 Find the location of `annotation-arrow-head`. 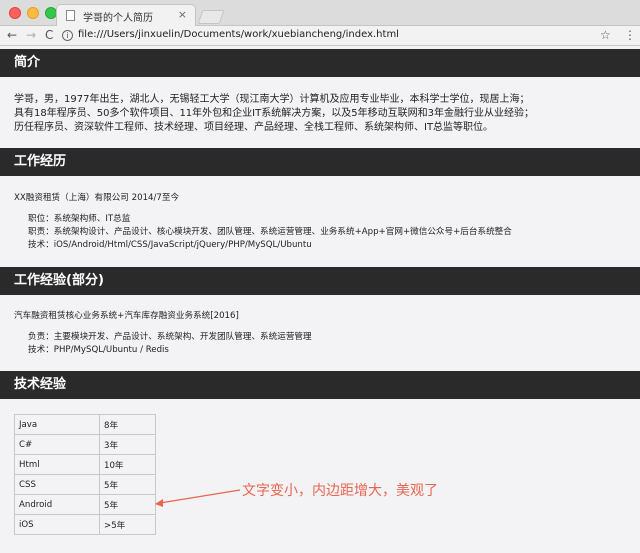

annotation-arrow-head is located at coordinates (159, 503).